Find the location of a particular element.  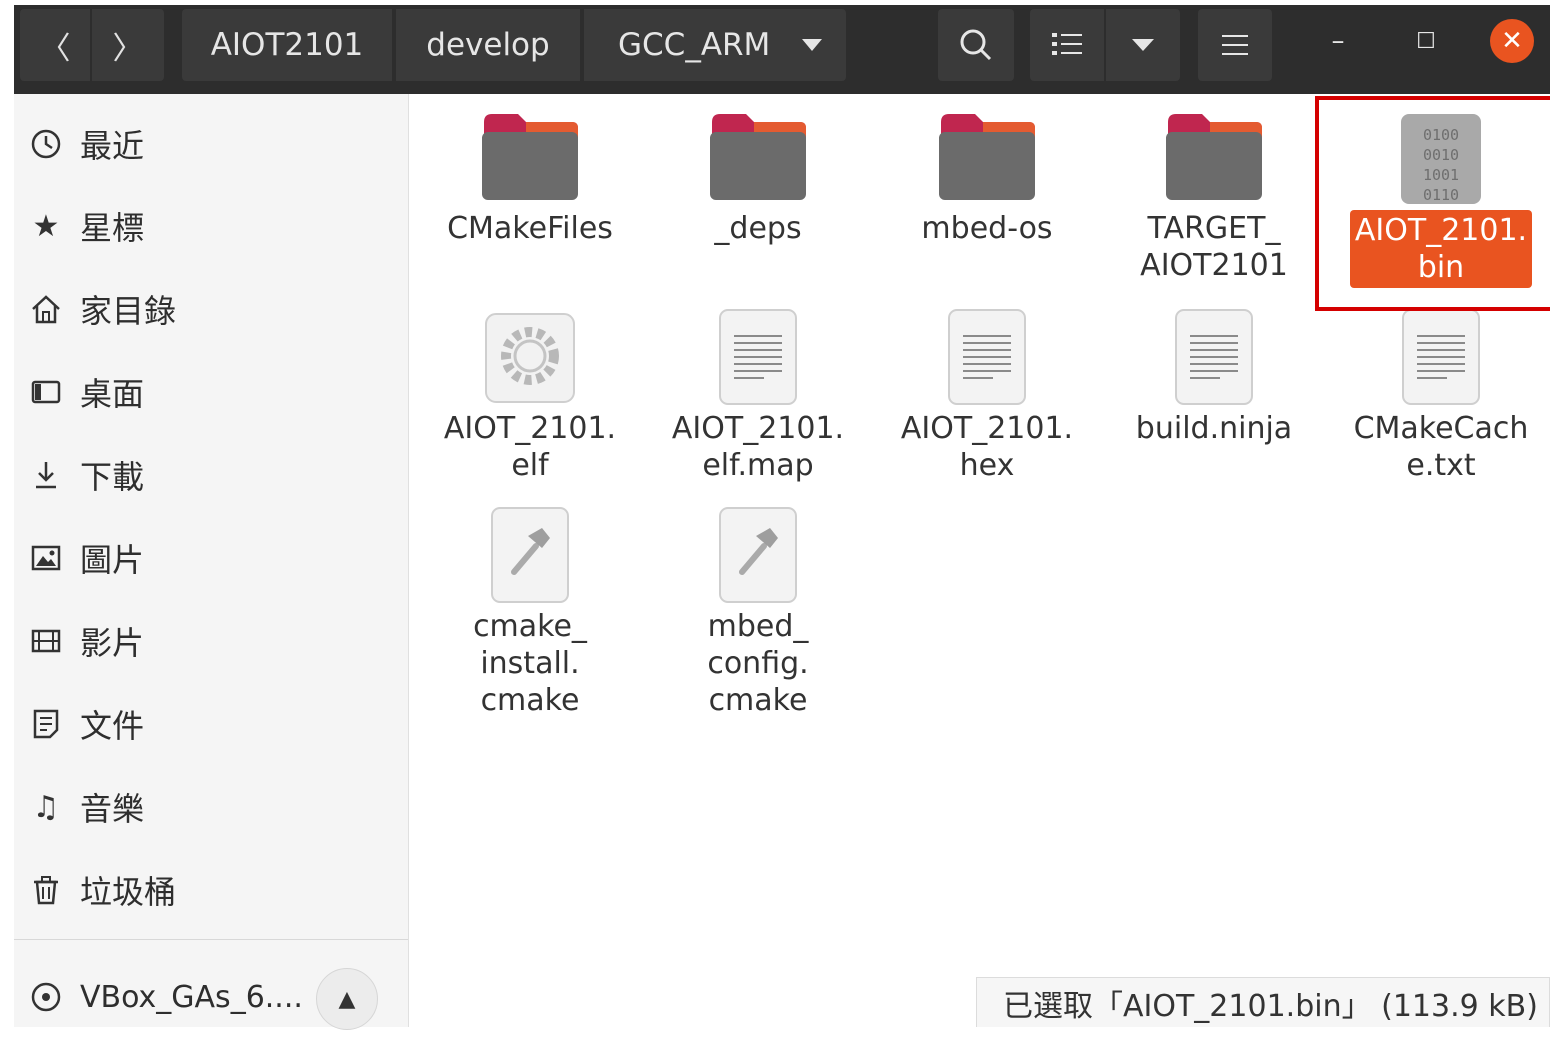

file-item: AIOT_2101. hex is located at coordinates (987, 396).